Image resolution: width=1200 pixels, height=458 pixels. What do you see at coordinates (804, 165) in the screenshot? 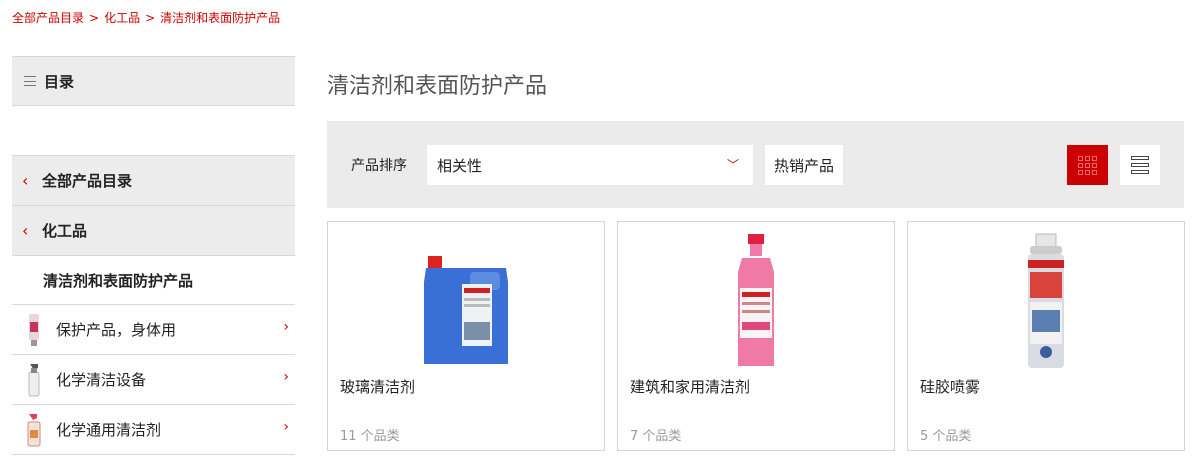
I see `hot-products-button: 热销产品` at bounding box center [804, 165].